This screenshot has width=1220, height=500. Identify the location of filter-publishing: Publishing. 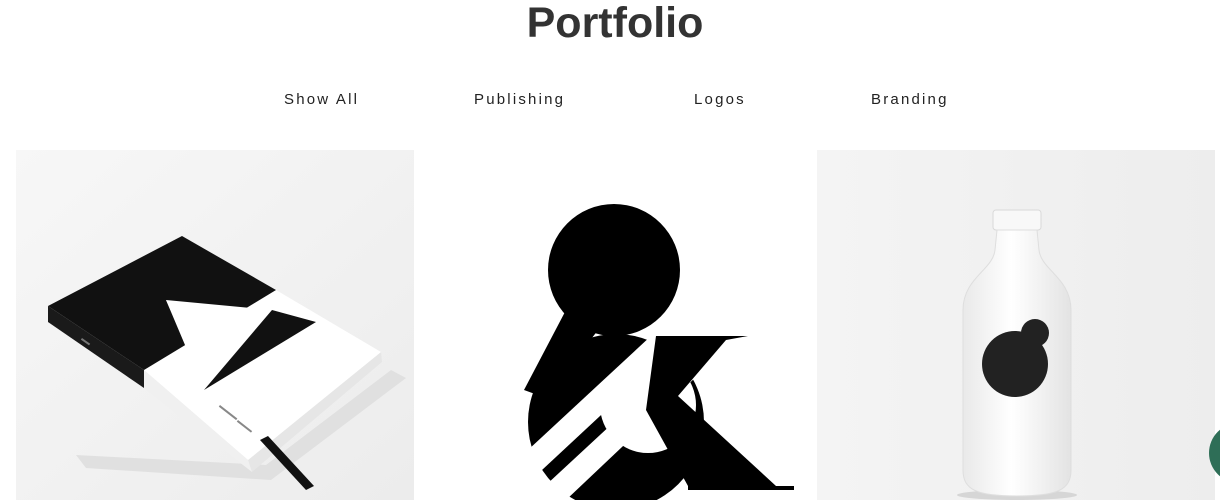
(519, 100).